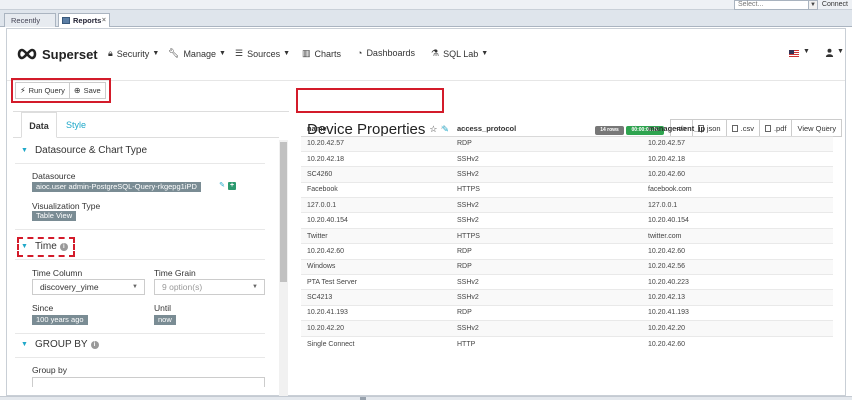 The width and height of the screenshot is (852, 400). Describe the element at coordinates (567, 297) in the screenshot. I see `table-row: SC4213 SSHv2 10.20.42.13` at that location.